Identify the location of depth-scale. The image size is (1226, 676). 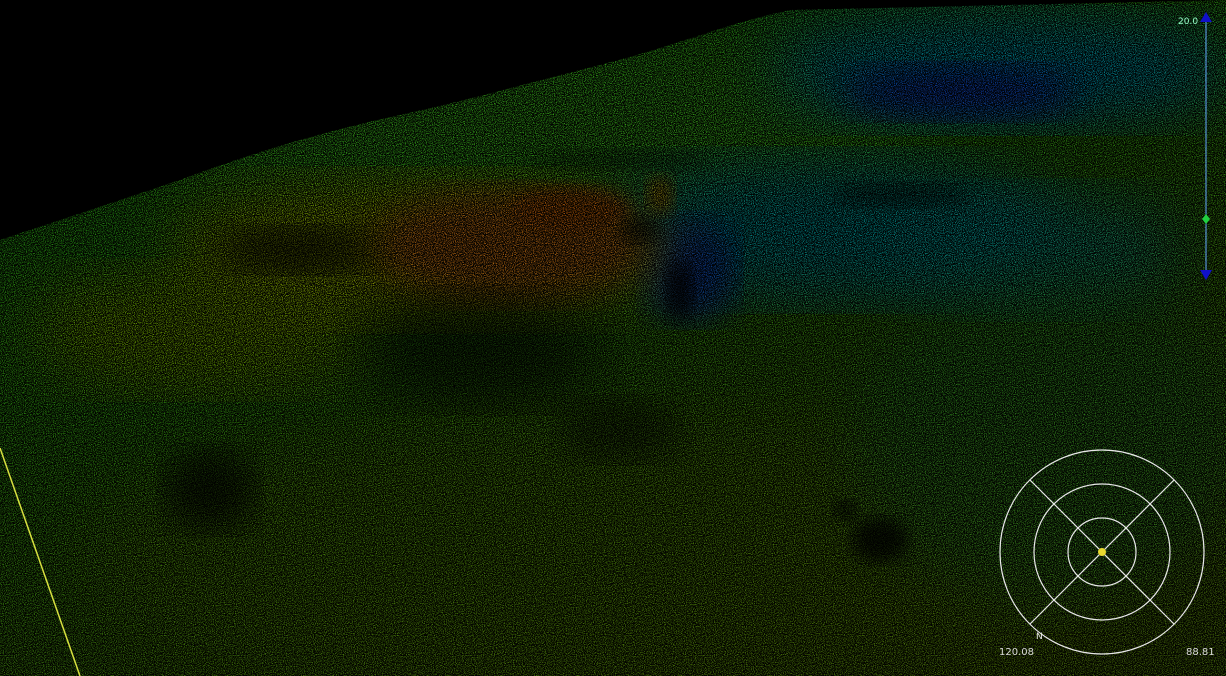
(1206, 148).